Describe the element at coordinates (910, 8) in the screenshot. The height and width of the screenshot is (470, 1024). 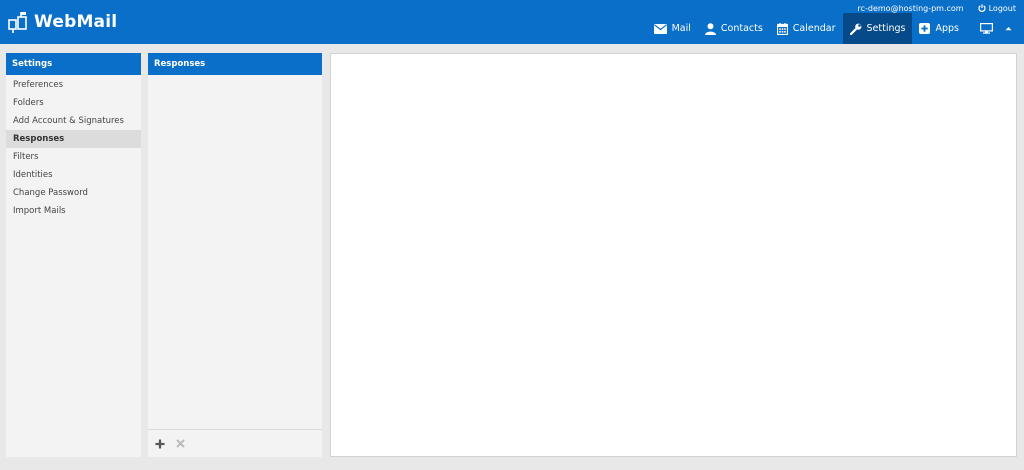
I see `user-email: rc-demo@hosting-pm.com` at that location.